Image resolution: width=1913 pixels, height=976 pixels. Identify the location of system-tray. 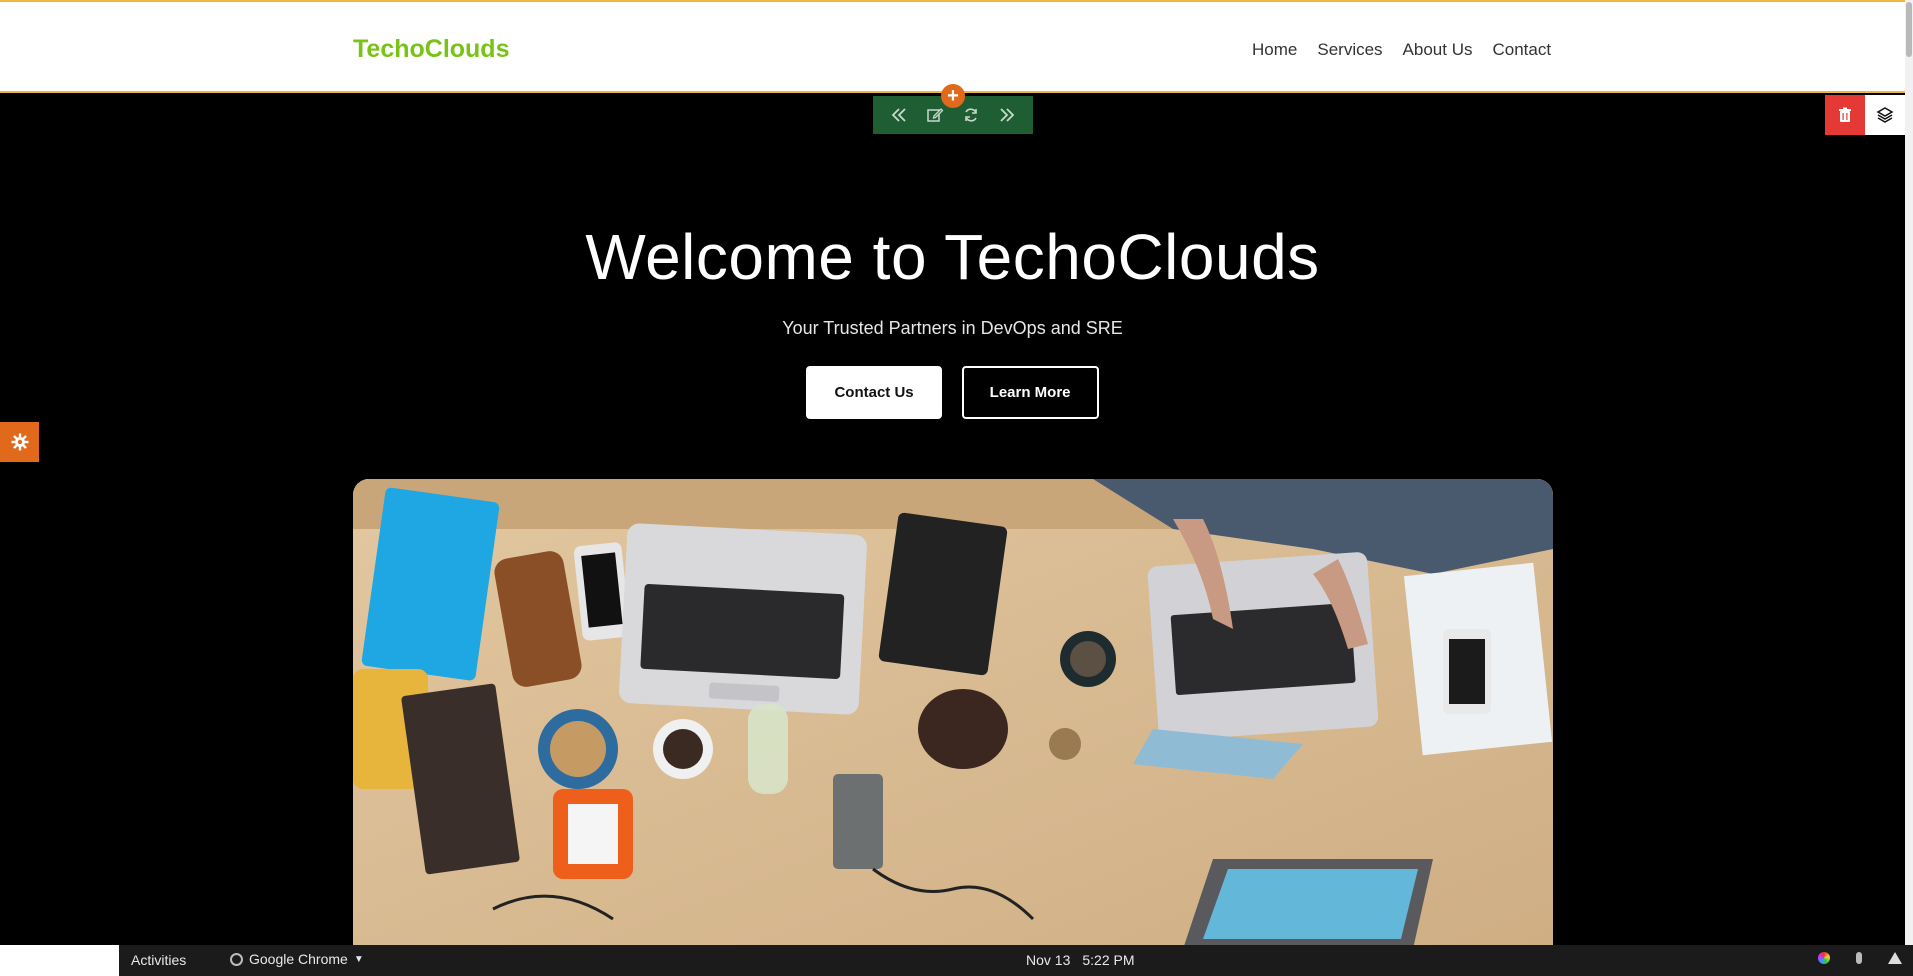
(1860, 958).